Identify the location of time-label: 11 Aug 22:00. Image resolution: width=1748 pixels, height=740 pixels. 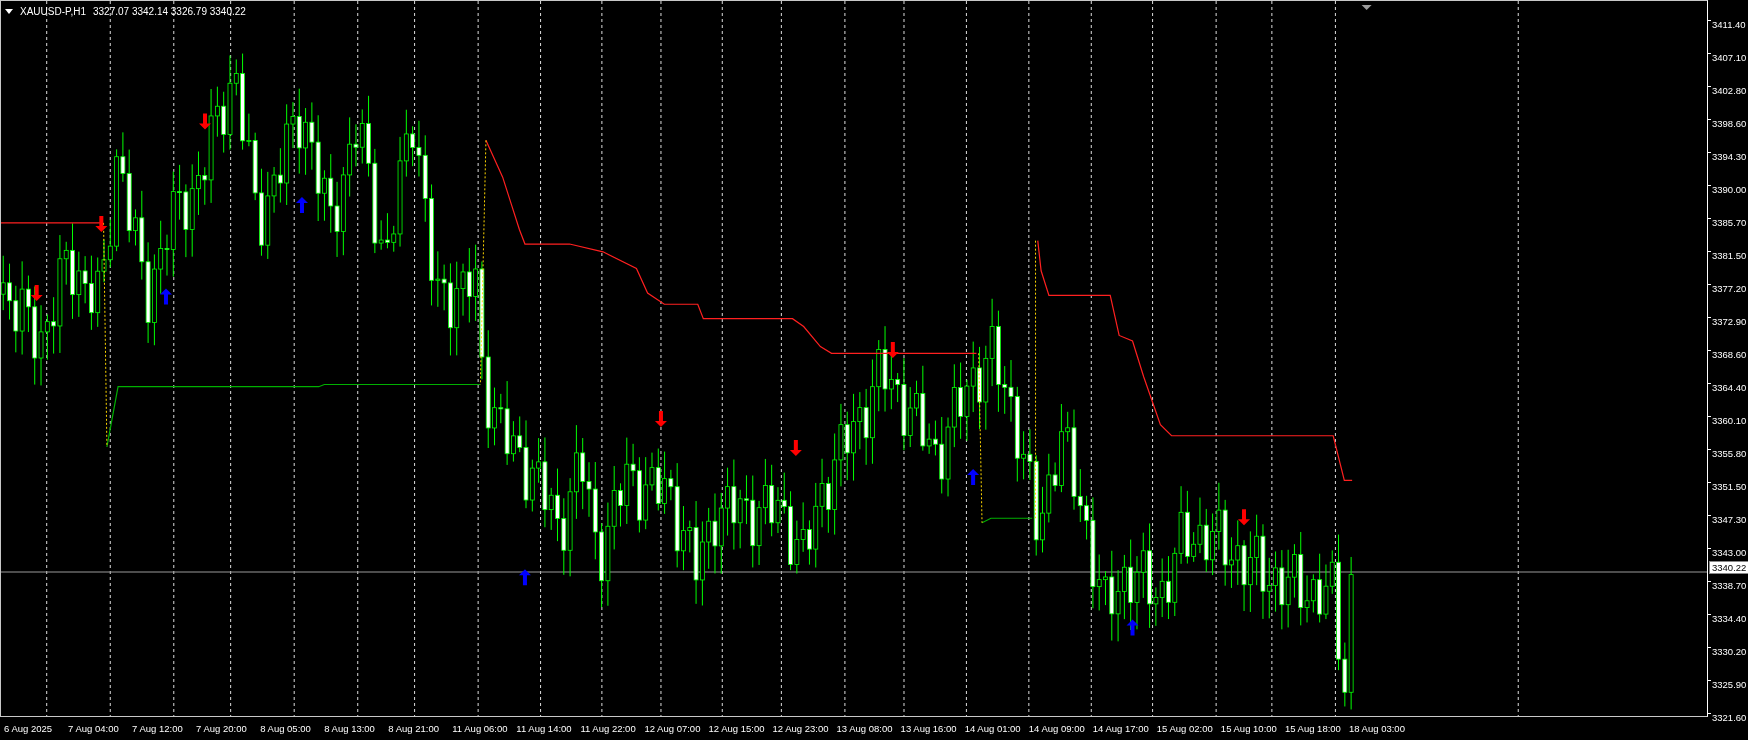
(608, 728).